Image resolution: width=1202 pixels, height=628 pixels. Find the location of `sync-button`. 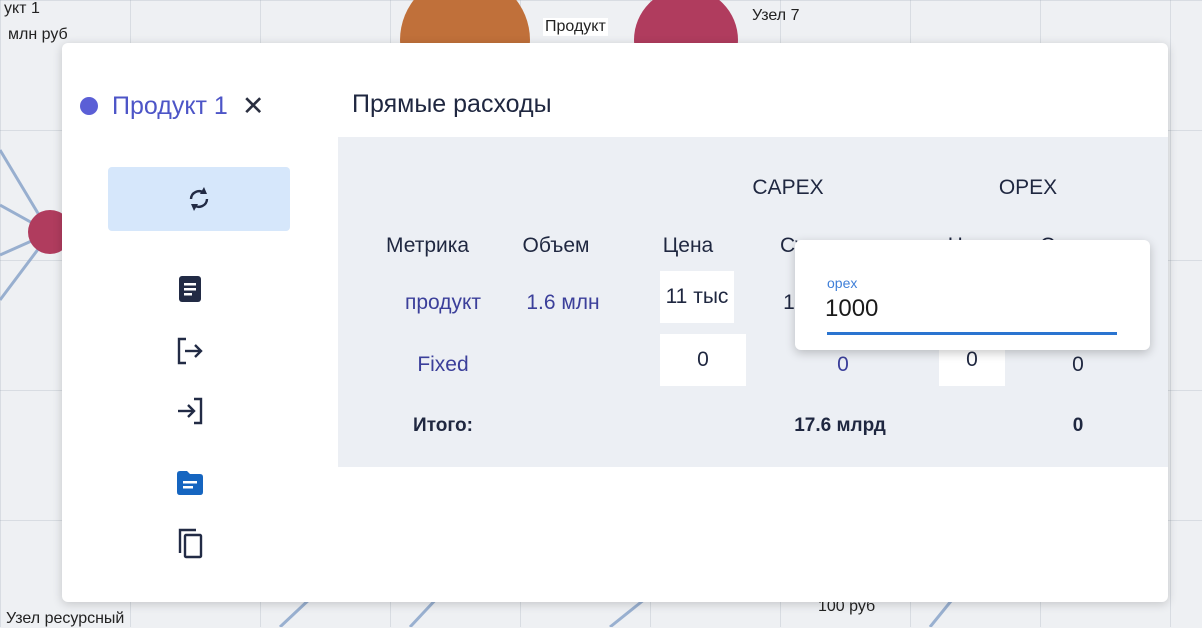

sync-button is located at coordinates (199, 199).